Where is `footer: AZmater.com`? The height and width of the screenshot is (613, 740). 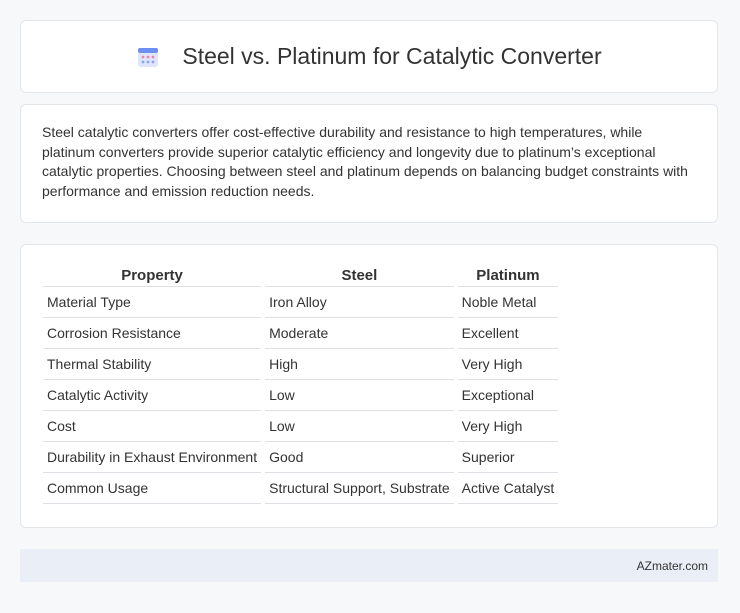
footer: AZmater.com is located at coordinates (369, 565).